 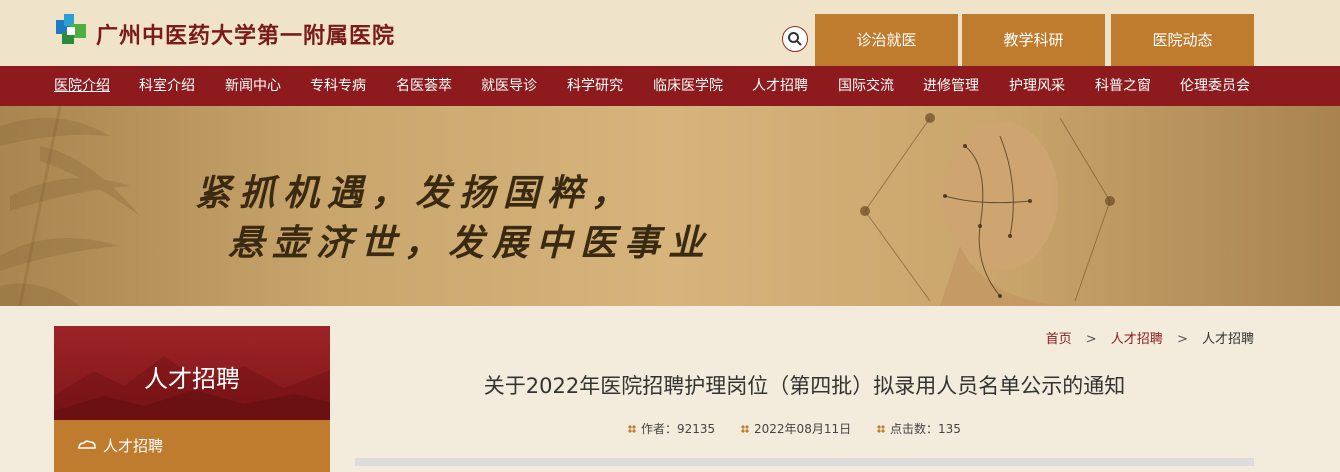 I want to click on site-name: 广州中医药大学第一附属医院, so click(x=245, y=34).